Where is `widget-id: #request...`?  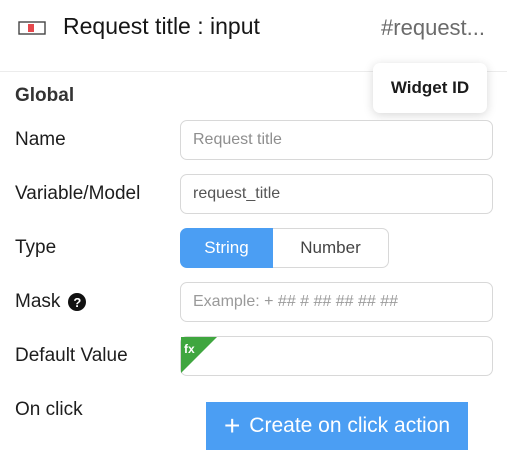
widget-id: #request... is located at coordinates (433, 28).